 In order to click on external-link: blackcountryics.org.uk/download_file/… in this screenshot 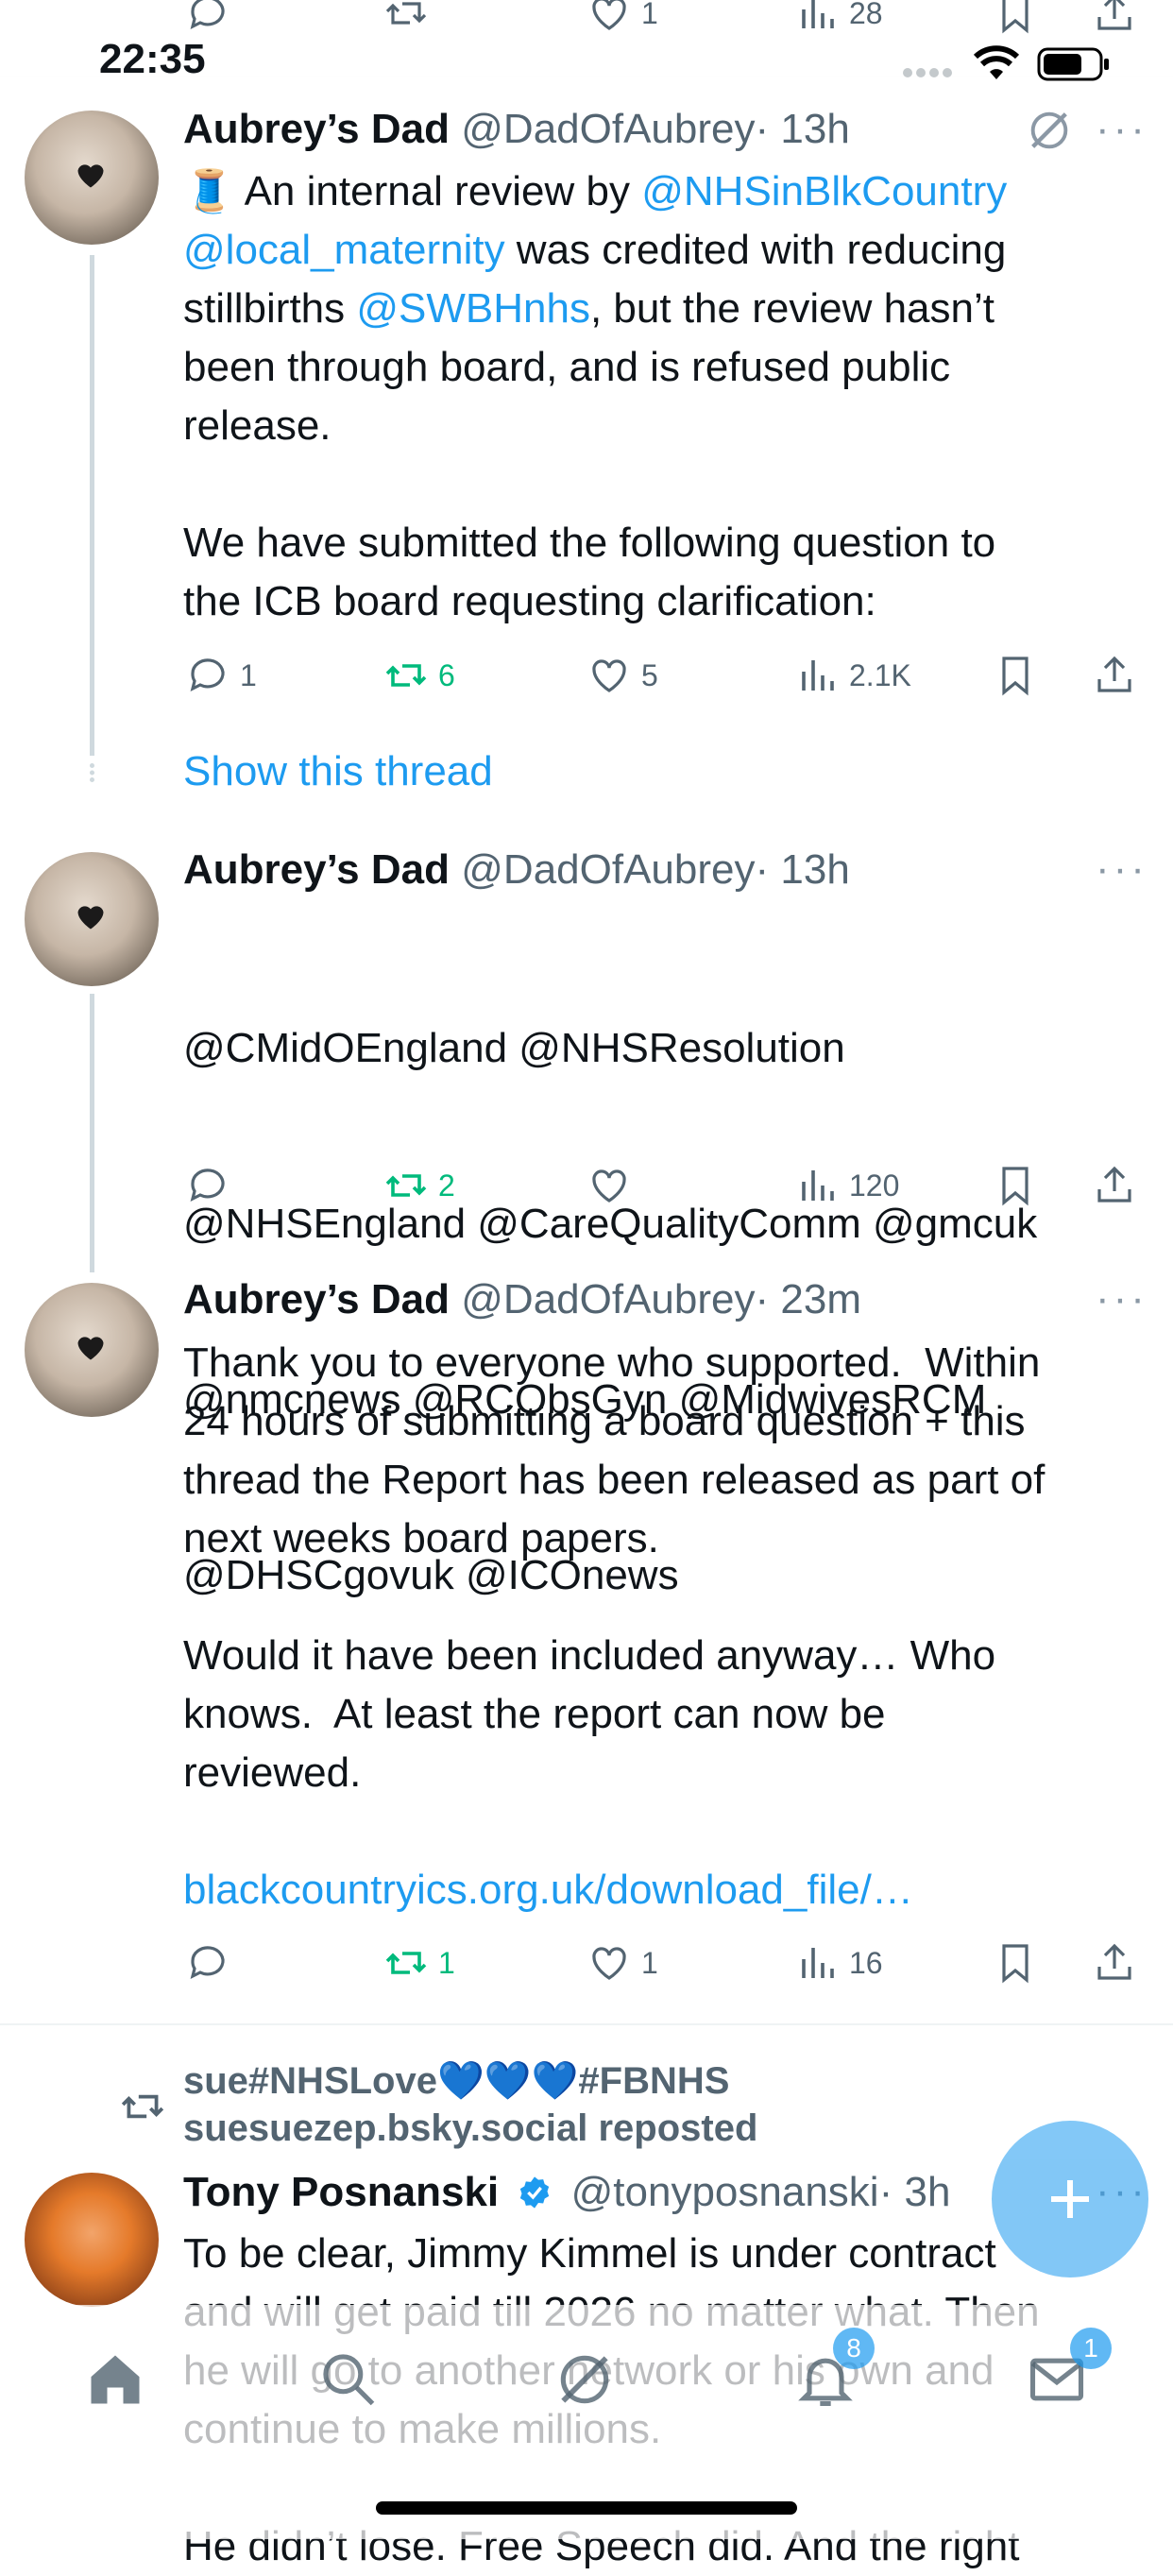, I will do `click(548, 1890)`.